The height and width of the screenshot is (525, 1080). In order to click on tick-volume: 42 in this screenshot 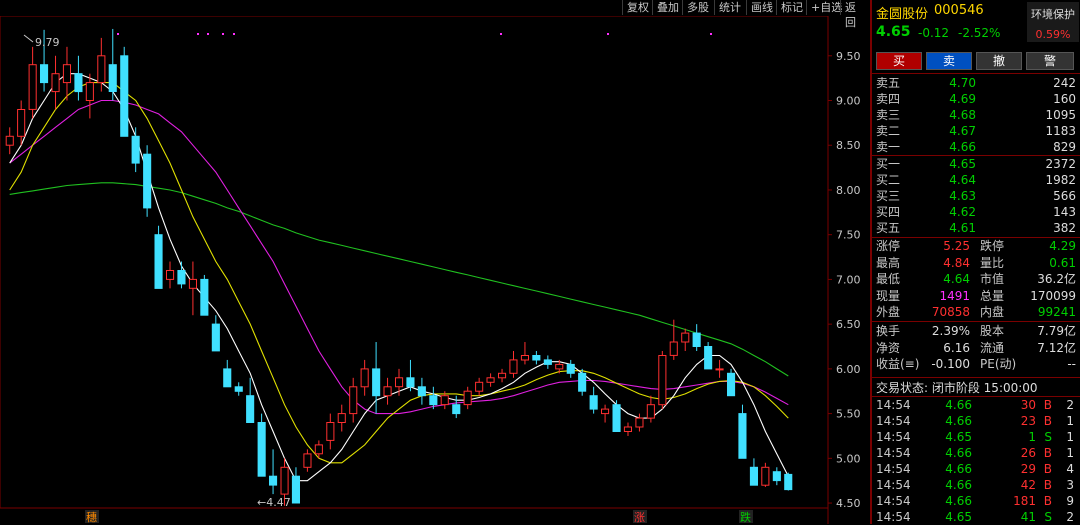, I will do `click(1028, 485)`.